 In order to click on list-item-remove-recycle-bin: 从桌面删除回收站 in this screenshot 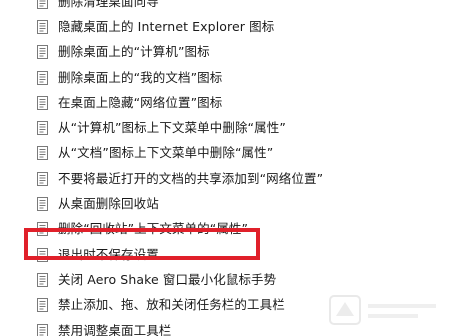, I will do `click(225, 203)`.